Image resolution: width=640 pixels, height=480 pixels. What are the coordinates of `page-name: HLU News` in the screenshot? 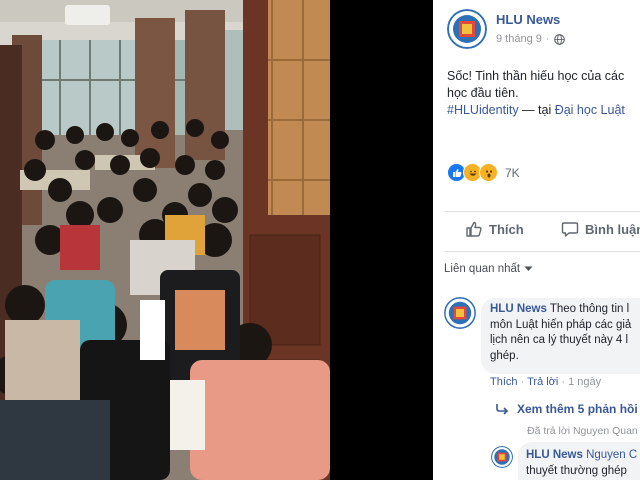 It's located at (528, 19).